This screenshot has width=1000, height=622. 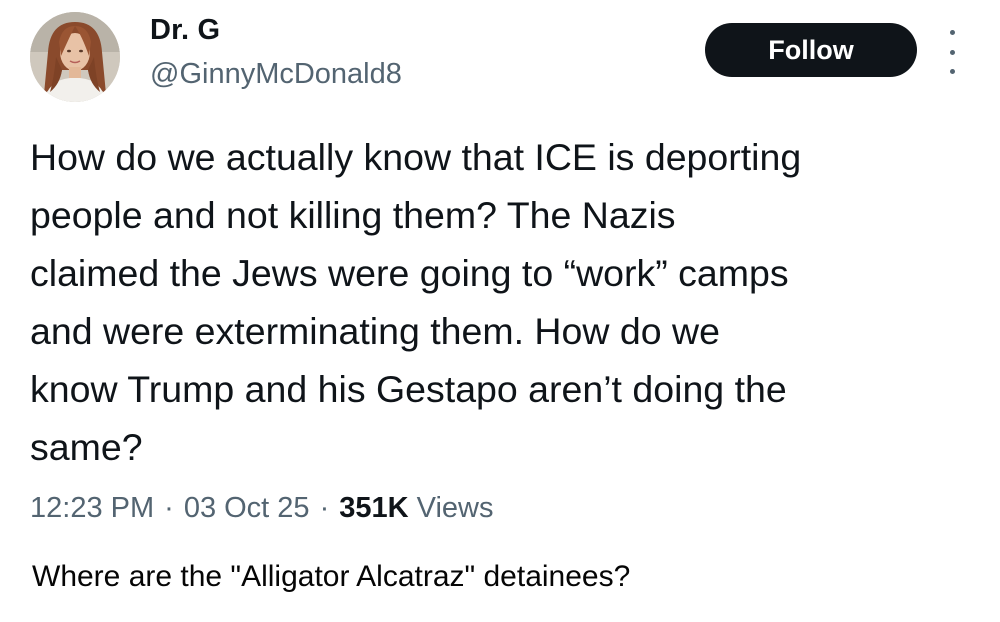 I want to click on follow-button: Follow, so click(x=811, y=50).